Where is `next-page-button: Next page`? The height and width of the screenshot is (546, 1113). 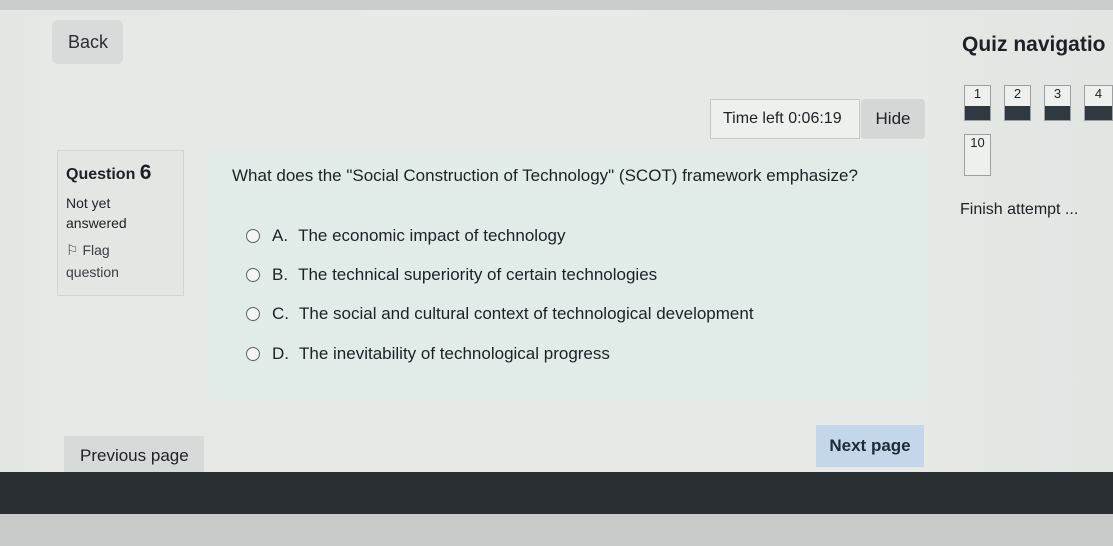
next-page-button: Next page is located at coordinates (870, 446).